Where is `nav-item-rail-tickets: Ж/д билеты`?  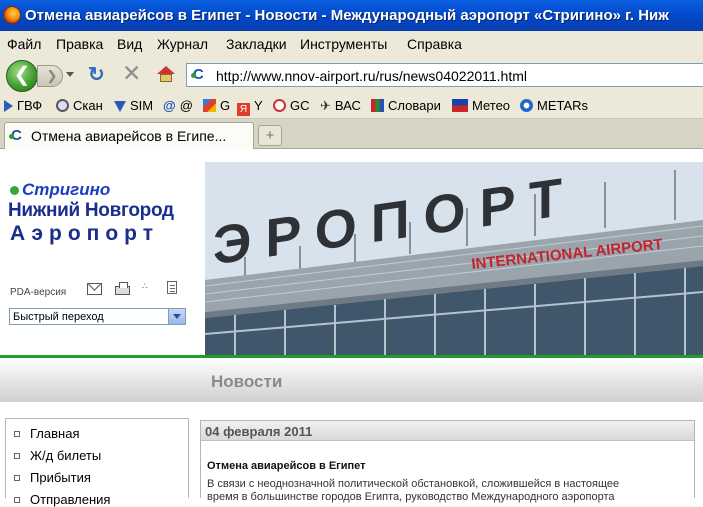
nav-item-rail-tickets: Ж/д билеты is located at coordinates (57, 455).